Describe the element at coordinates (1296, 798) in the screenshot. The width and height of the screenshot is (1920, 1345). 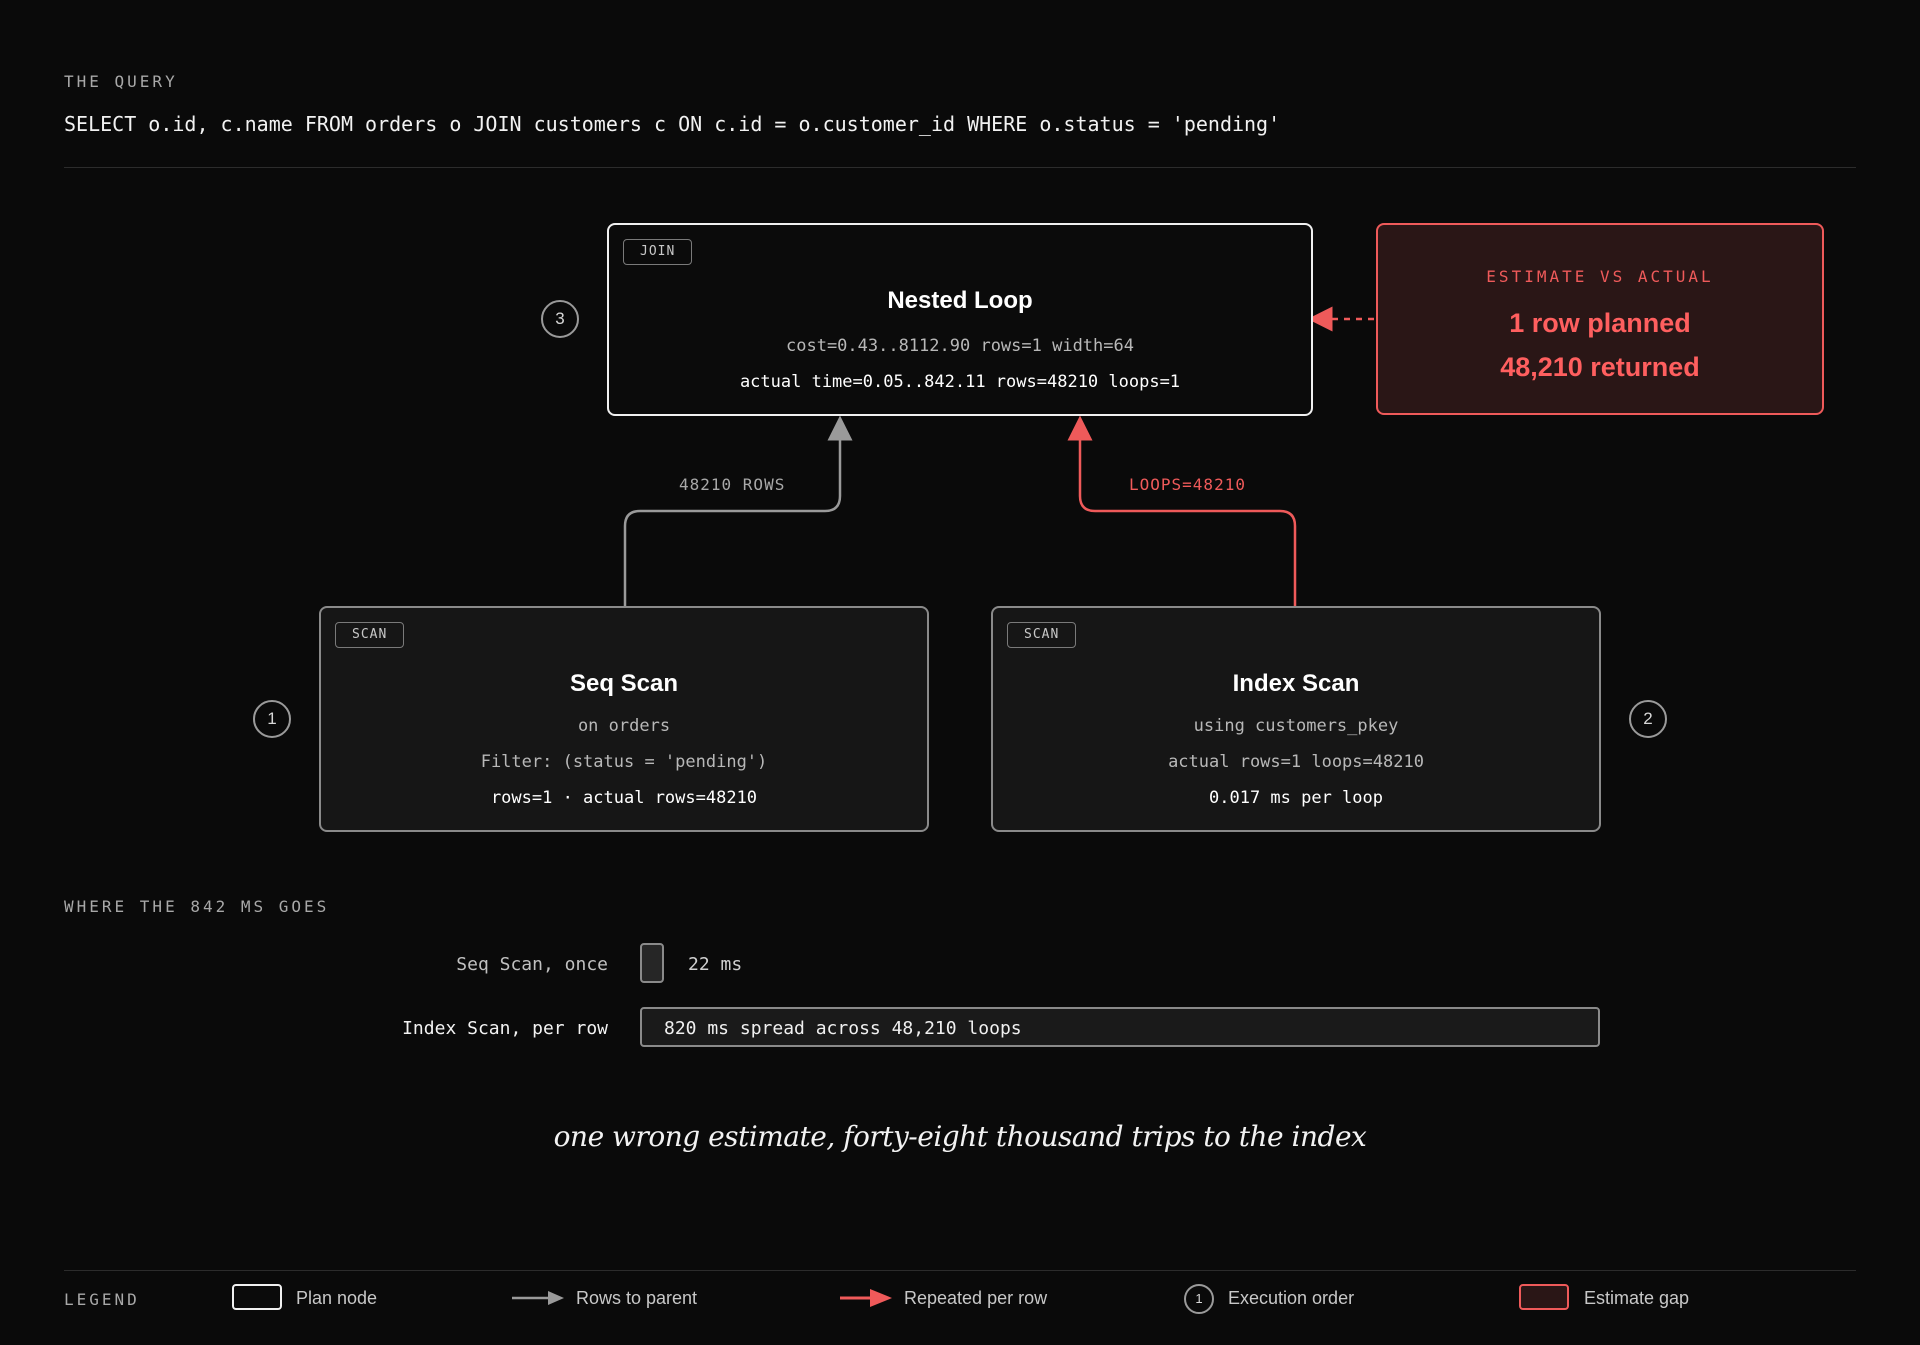
I see `node-per-loop: 0.017 ms per loop` at that location.